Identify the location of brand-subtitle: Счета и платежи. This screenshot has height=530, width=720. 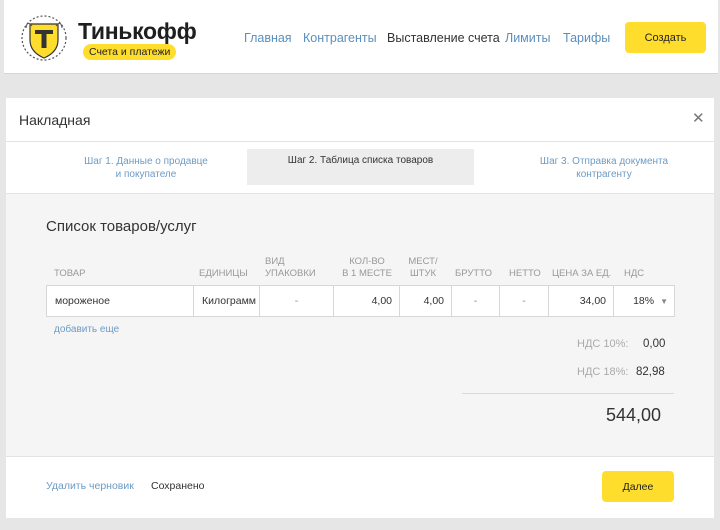
(130, 52).